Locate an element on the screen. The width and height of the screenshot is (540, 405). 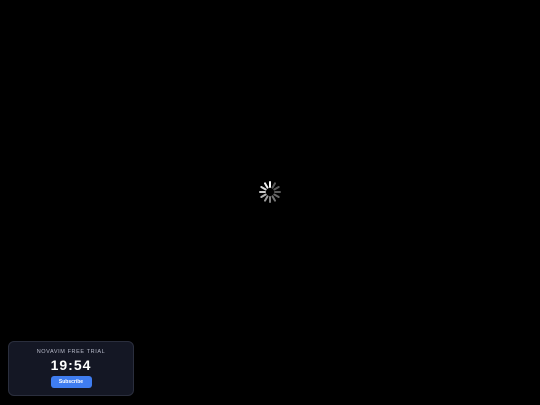
loading-spinner-icon is located at coordinates (270, 192).